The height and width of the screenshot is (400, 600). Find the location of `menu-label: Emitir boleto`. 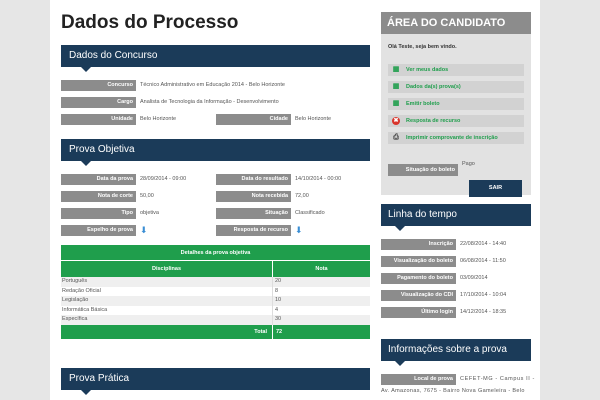

menu-label: Emitir boleto is located at coordinates (423, 104).